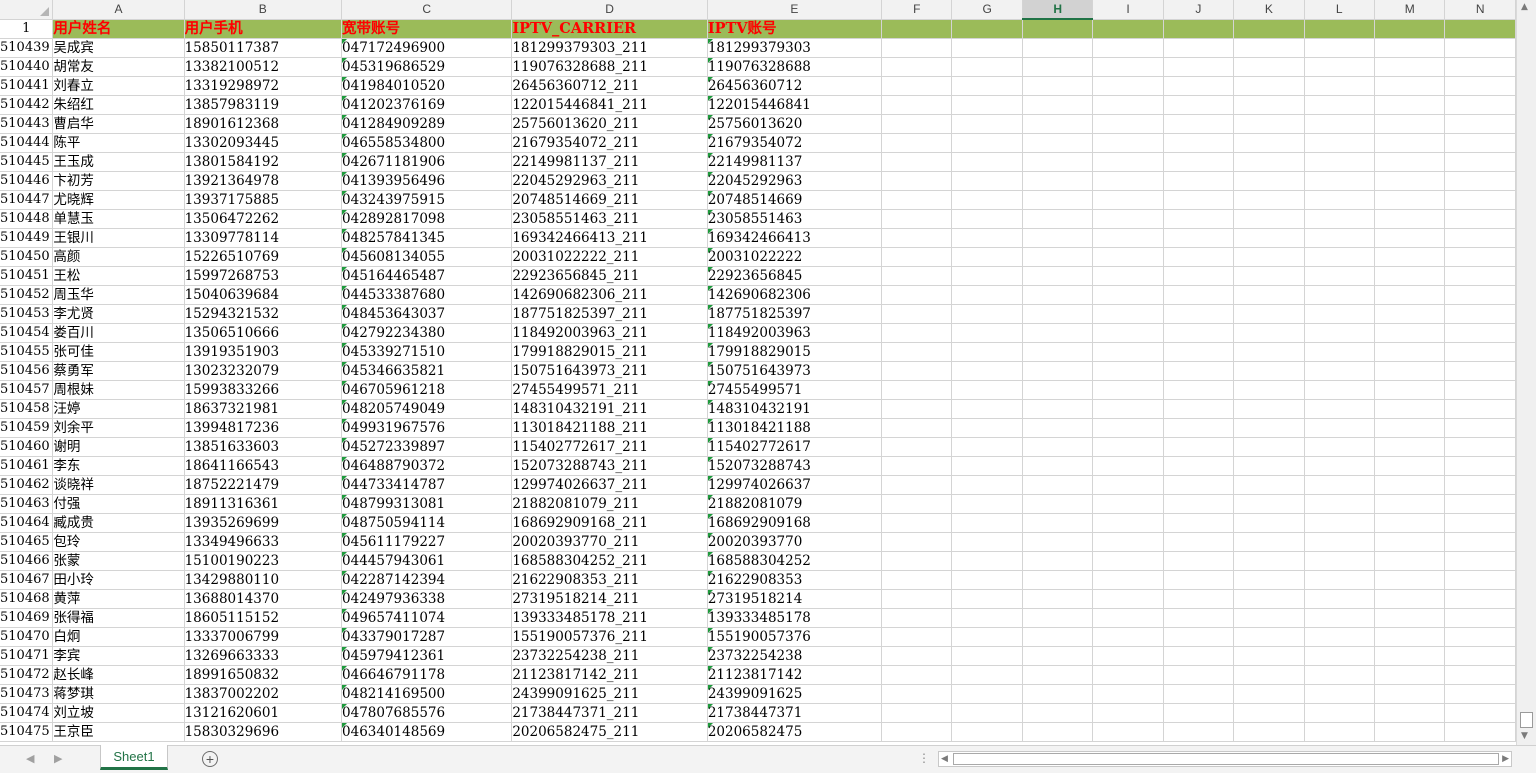 The height and width of the screenshot is (773, 1536). Describe the element at coordinates (263, 333) in the screenshot. I see `grid-cell: 13506510666` at that location.